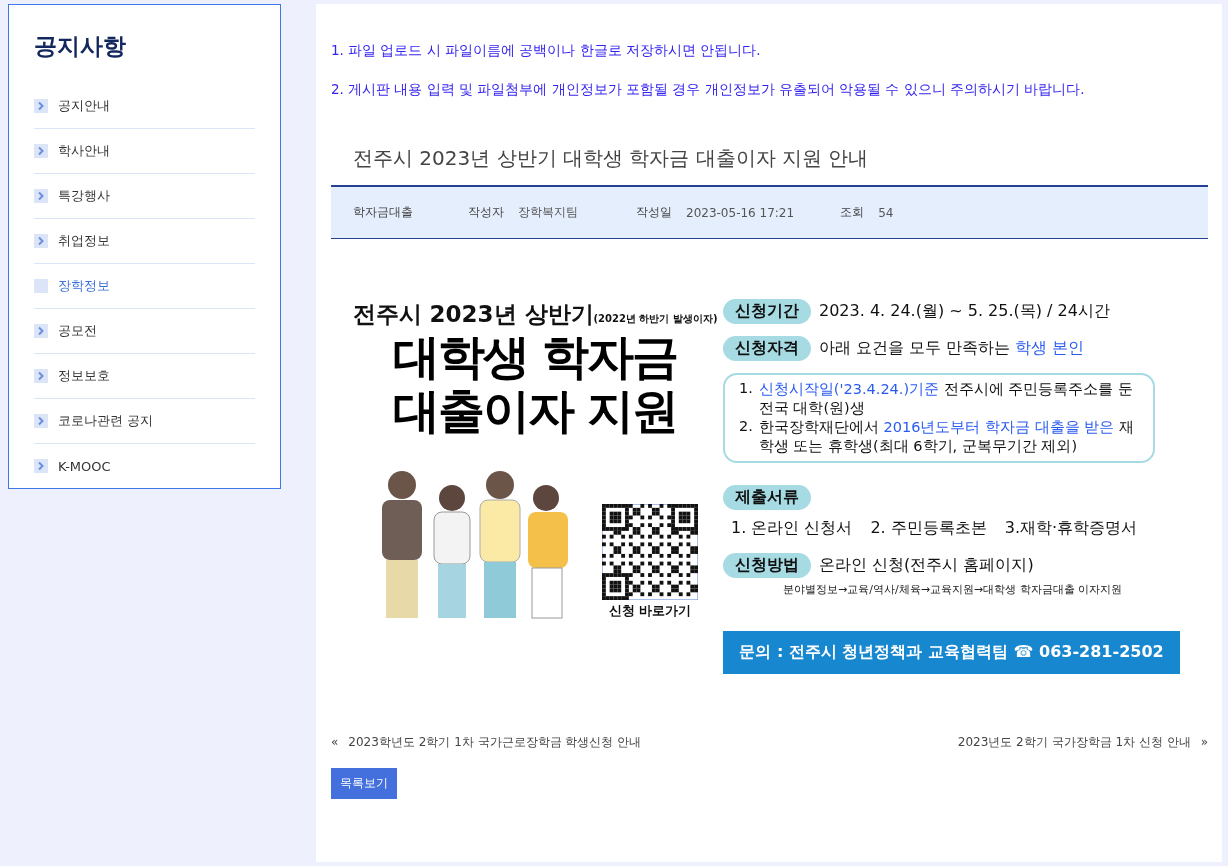 The width and height of the screenshot is (1228, 866). I want to click on criteria-number: 2., so click(746, 427).